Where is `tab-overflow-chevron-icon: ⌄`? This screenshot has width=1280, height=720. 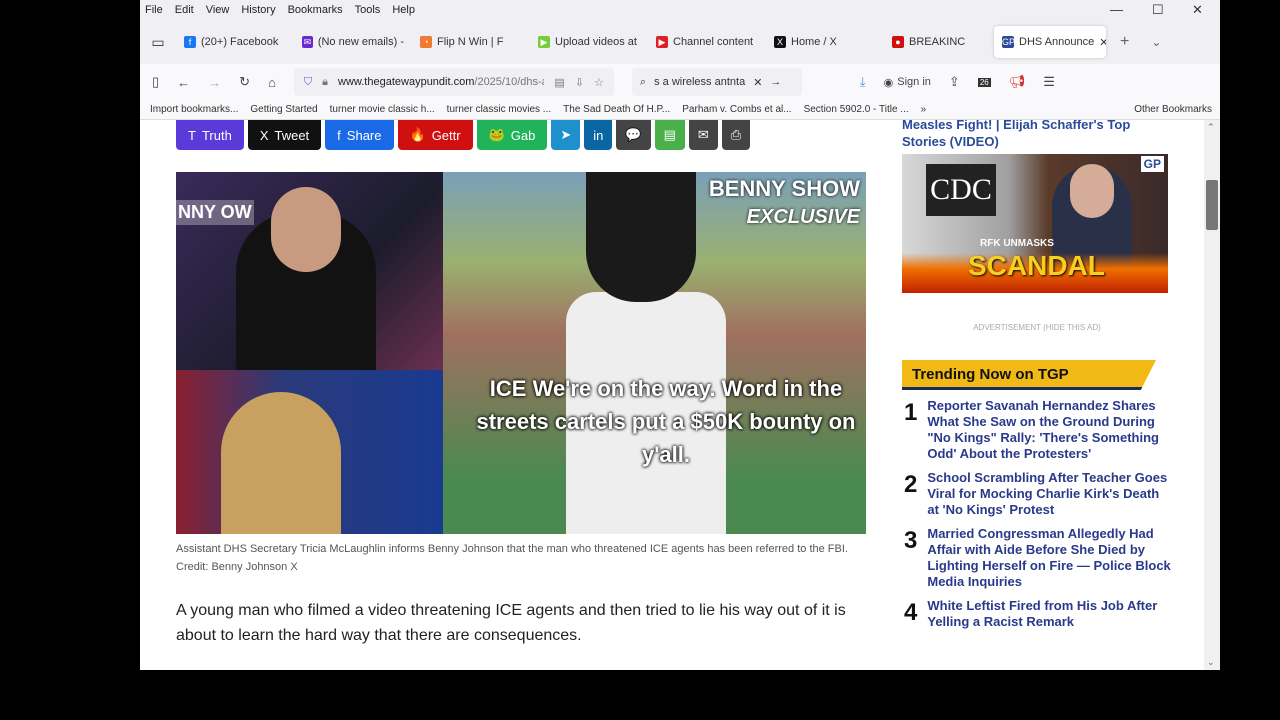 tab-overflow-chevron-icon: ⌄ is located at coordinates (1156, 42).